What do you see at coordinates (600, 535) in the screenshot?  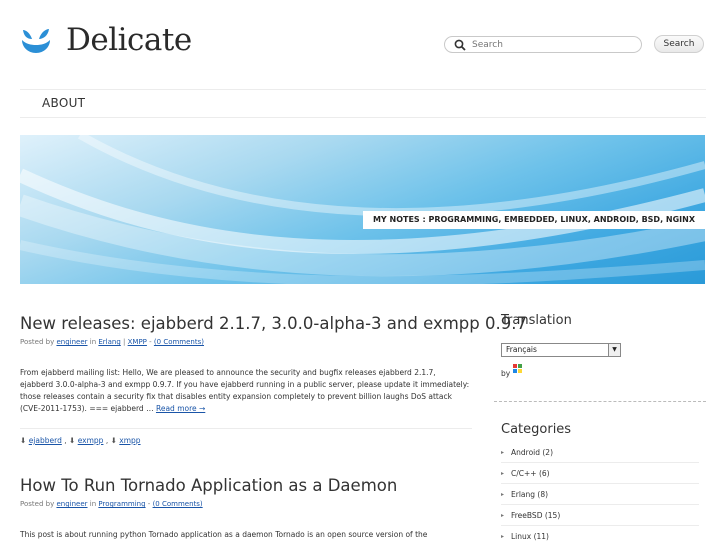 I see `category-item-linux: ▸ Linux (11)` at bounding box center [600, 535].